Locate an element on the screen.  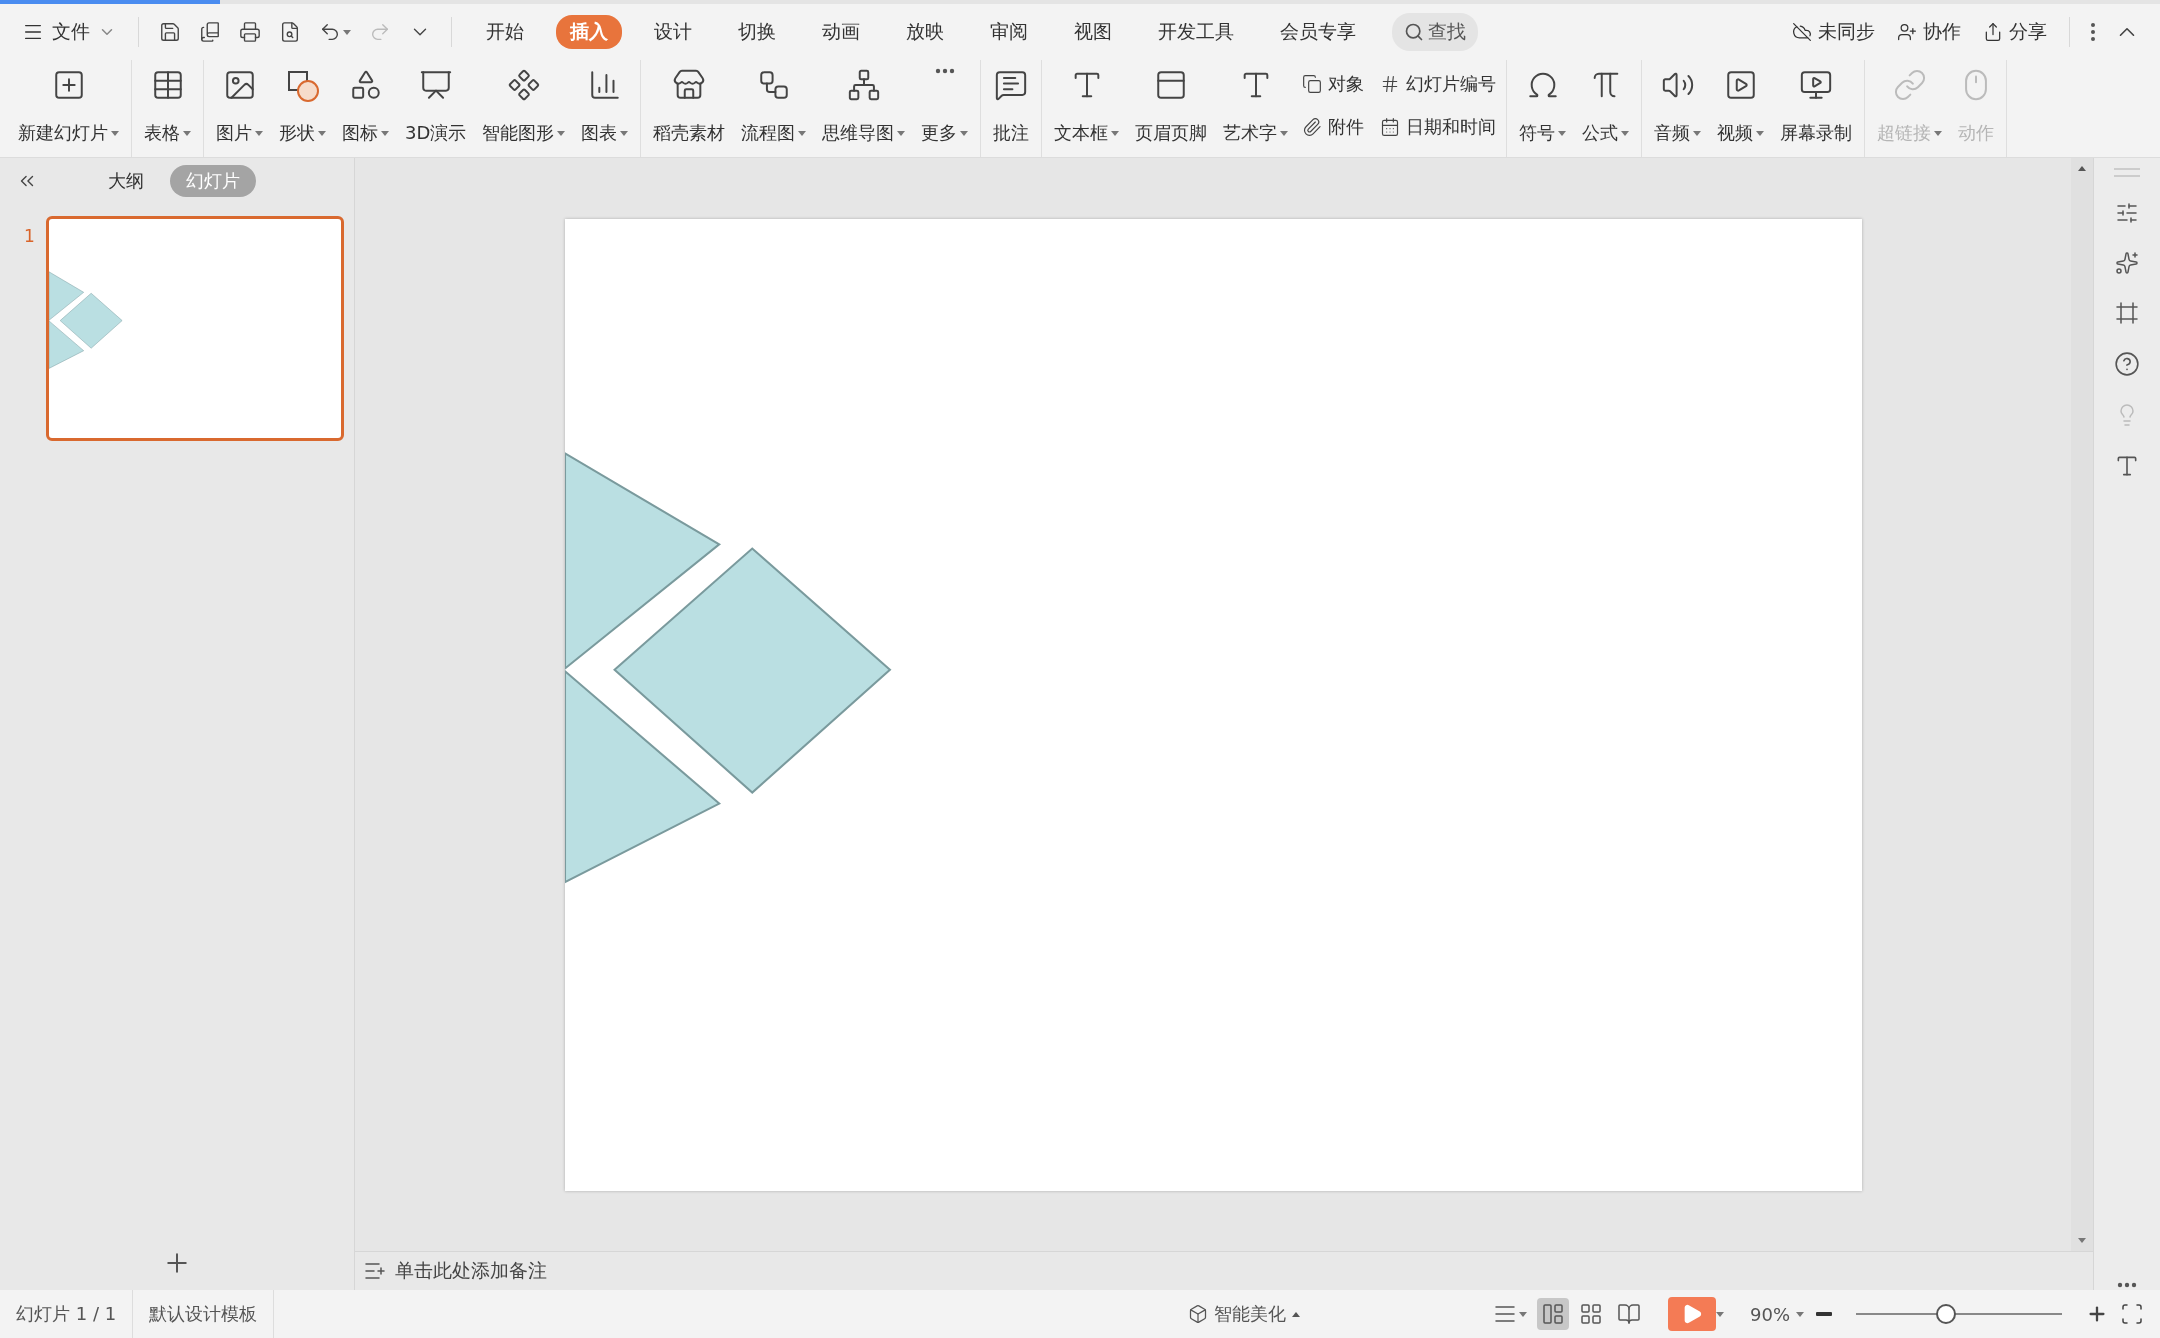
ribbon-tab: 审阅 is located at coordinates (1009, 32).